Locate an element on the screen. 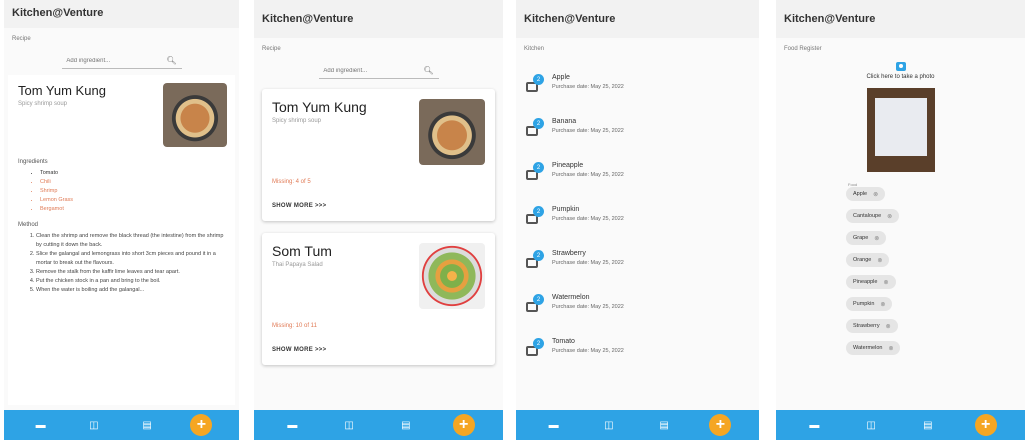  ingredients-heading: Ingredients is located at coordinates (33, 162).